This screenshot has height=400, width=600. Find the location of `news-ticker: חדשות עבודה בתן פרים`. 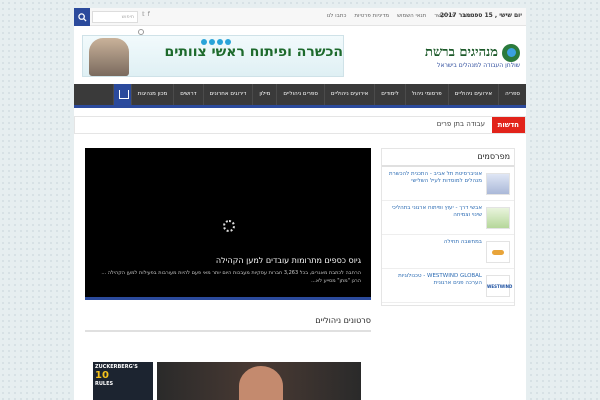

news-ticker: חדשות עבודה בתן פרים is located at coordinates (300, 125).